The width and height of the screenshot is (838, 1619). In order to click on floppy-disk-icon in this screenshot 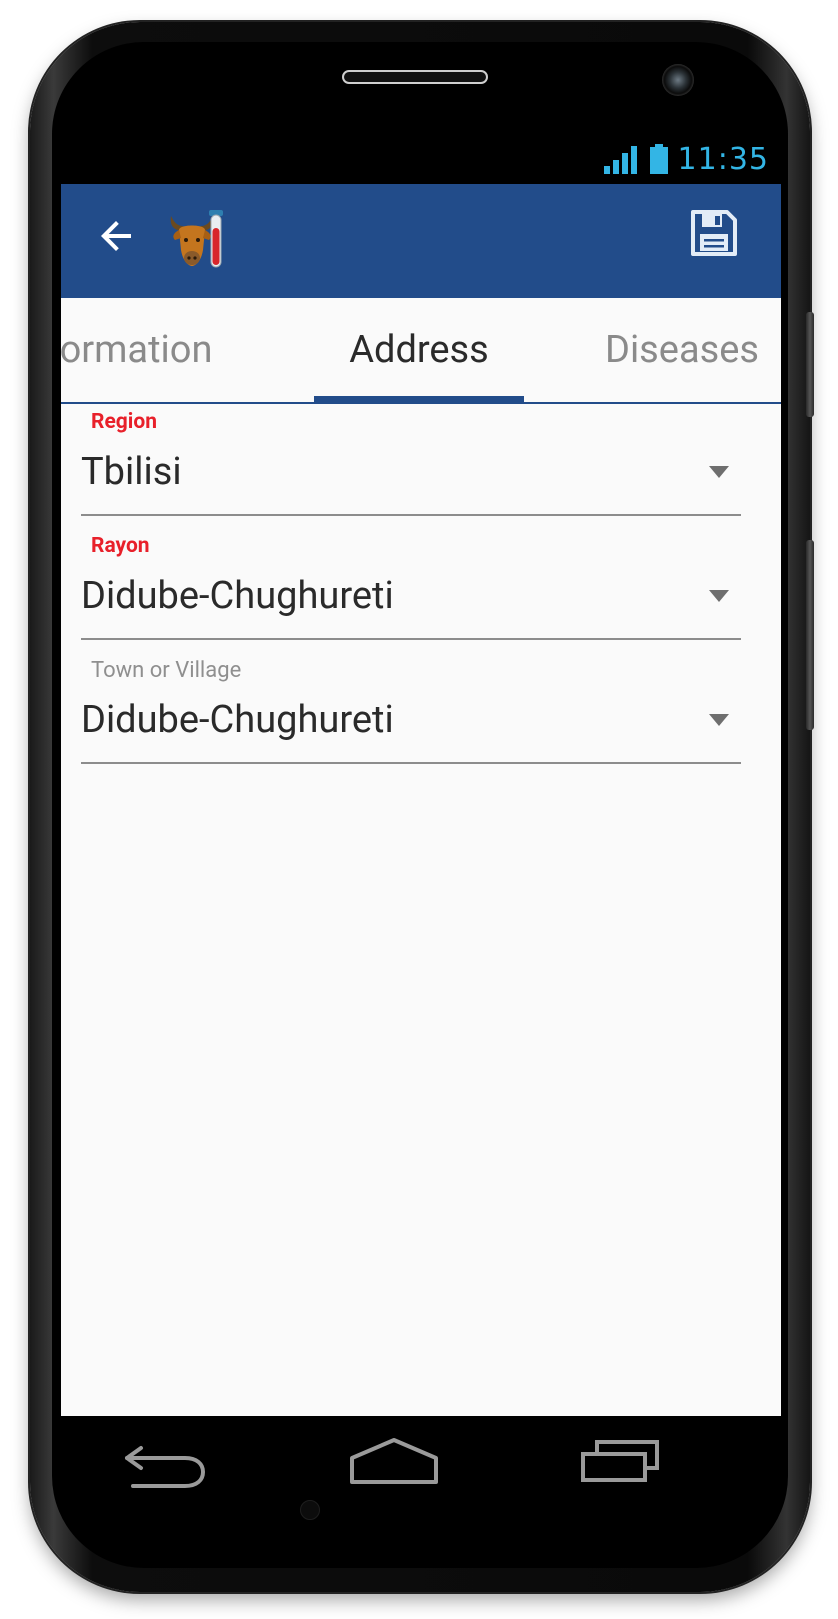, I will do `click(714, 233)`.